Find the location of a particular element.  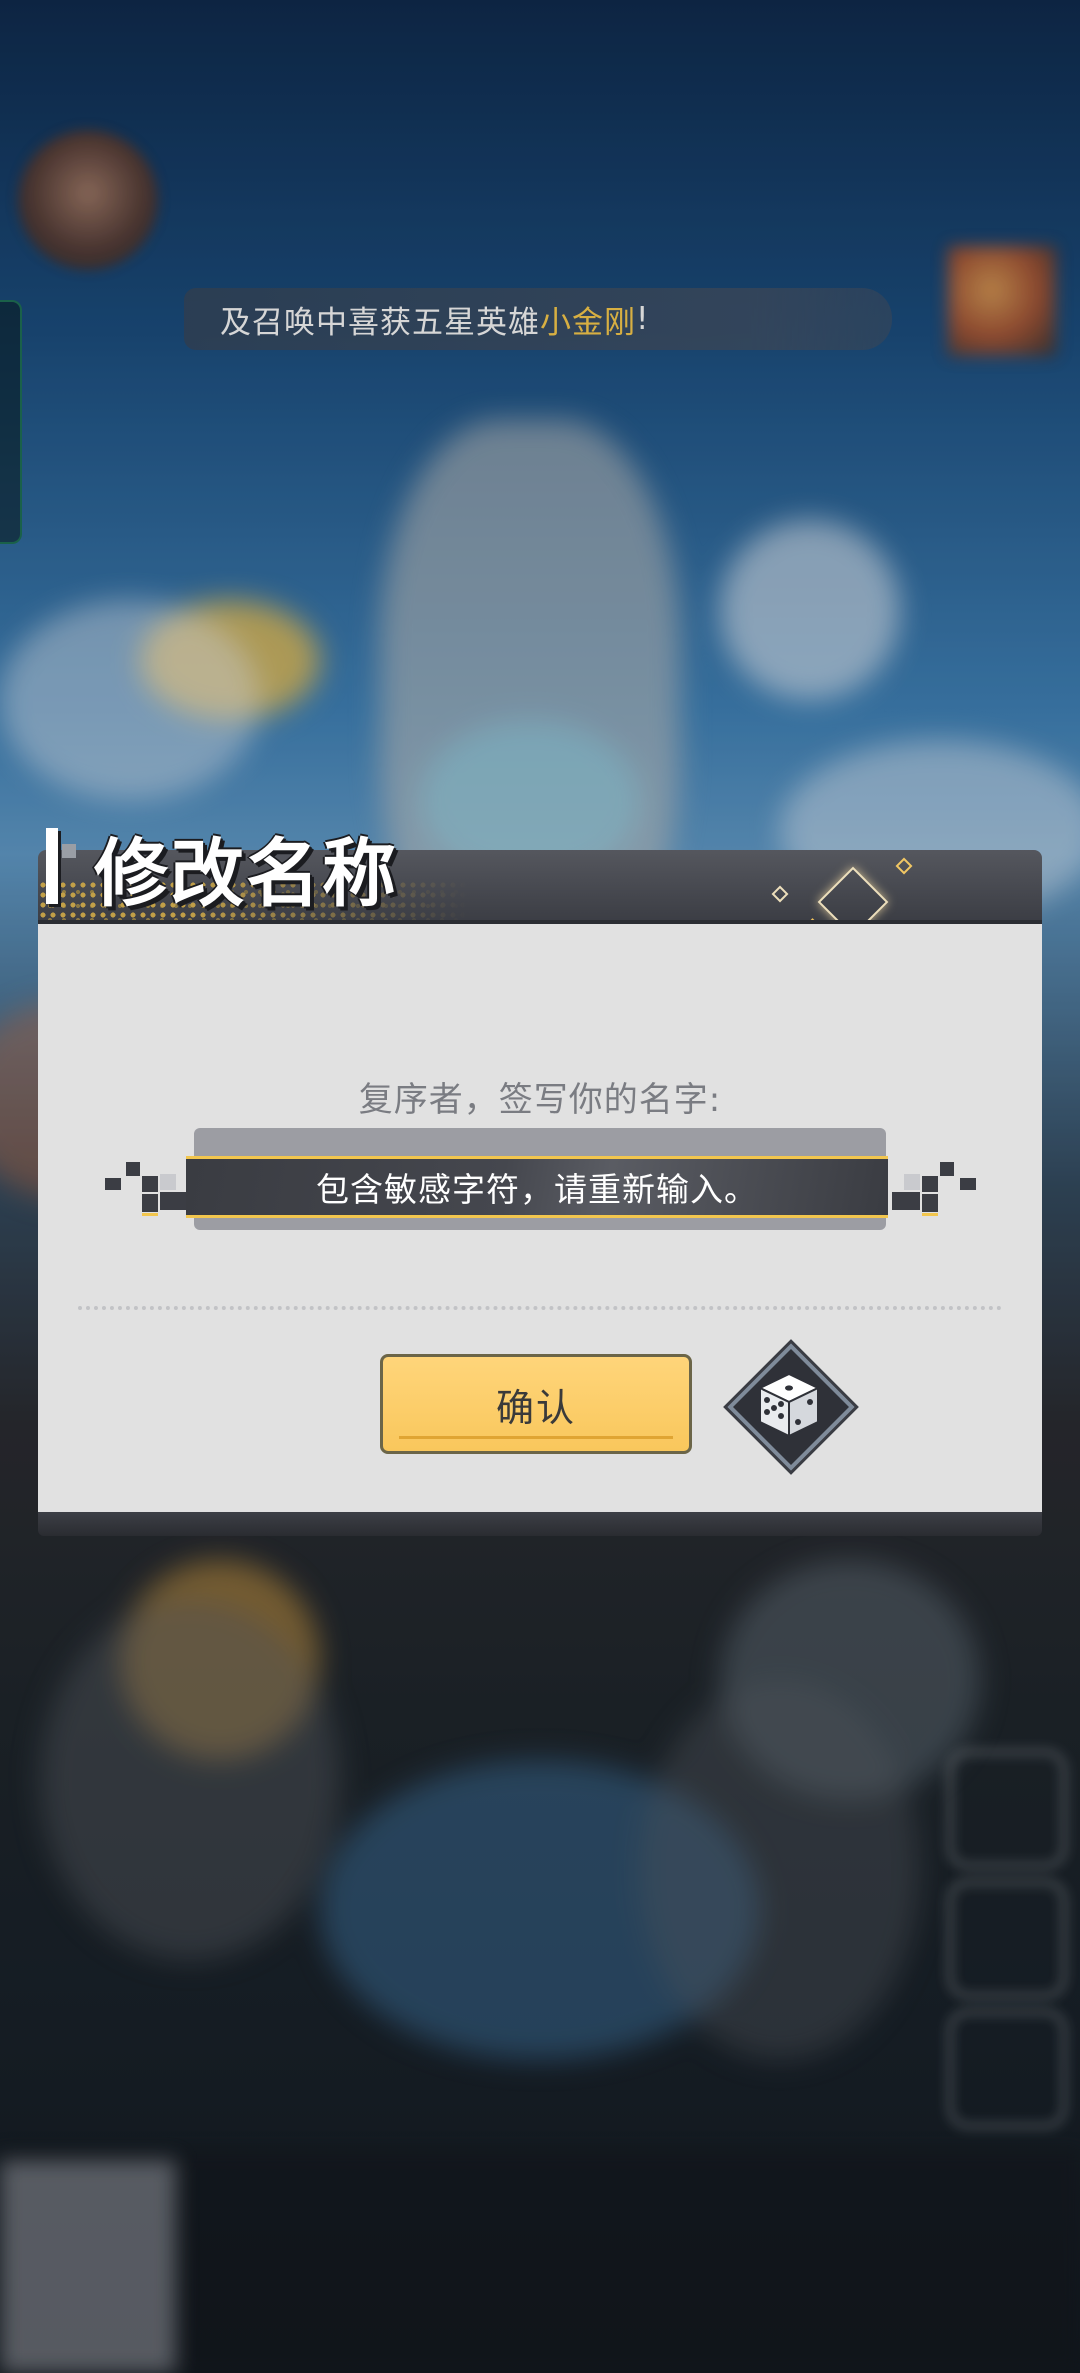

divider is located at coordinates (540, 1308).